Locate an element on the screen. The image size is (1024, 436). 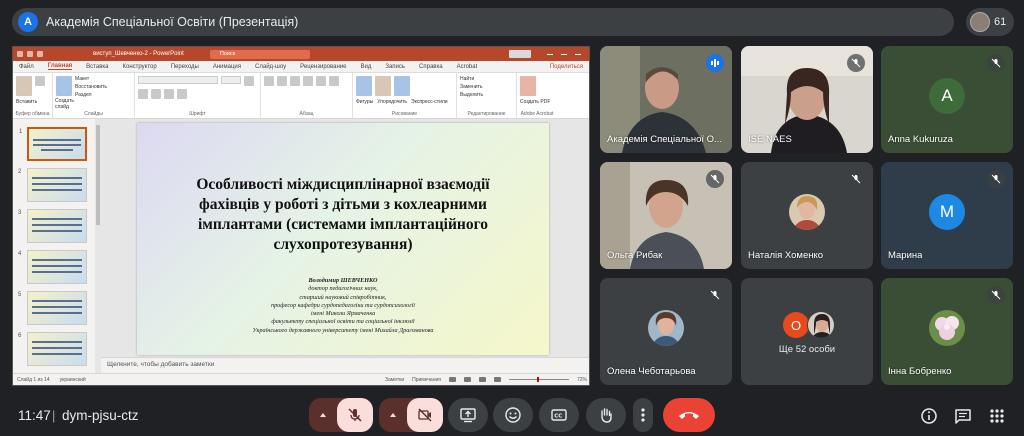
slide-number: 6 is located at coordinates (20, 336).